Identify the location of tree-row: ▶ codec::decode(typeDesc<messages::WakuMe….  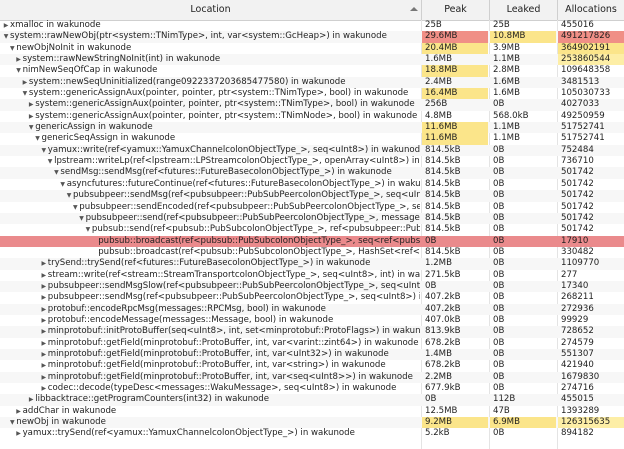
(312, 388).